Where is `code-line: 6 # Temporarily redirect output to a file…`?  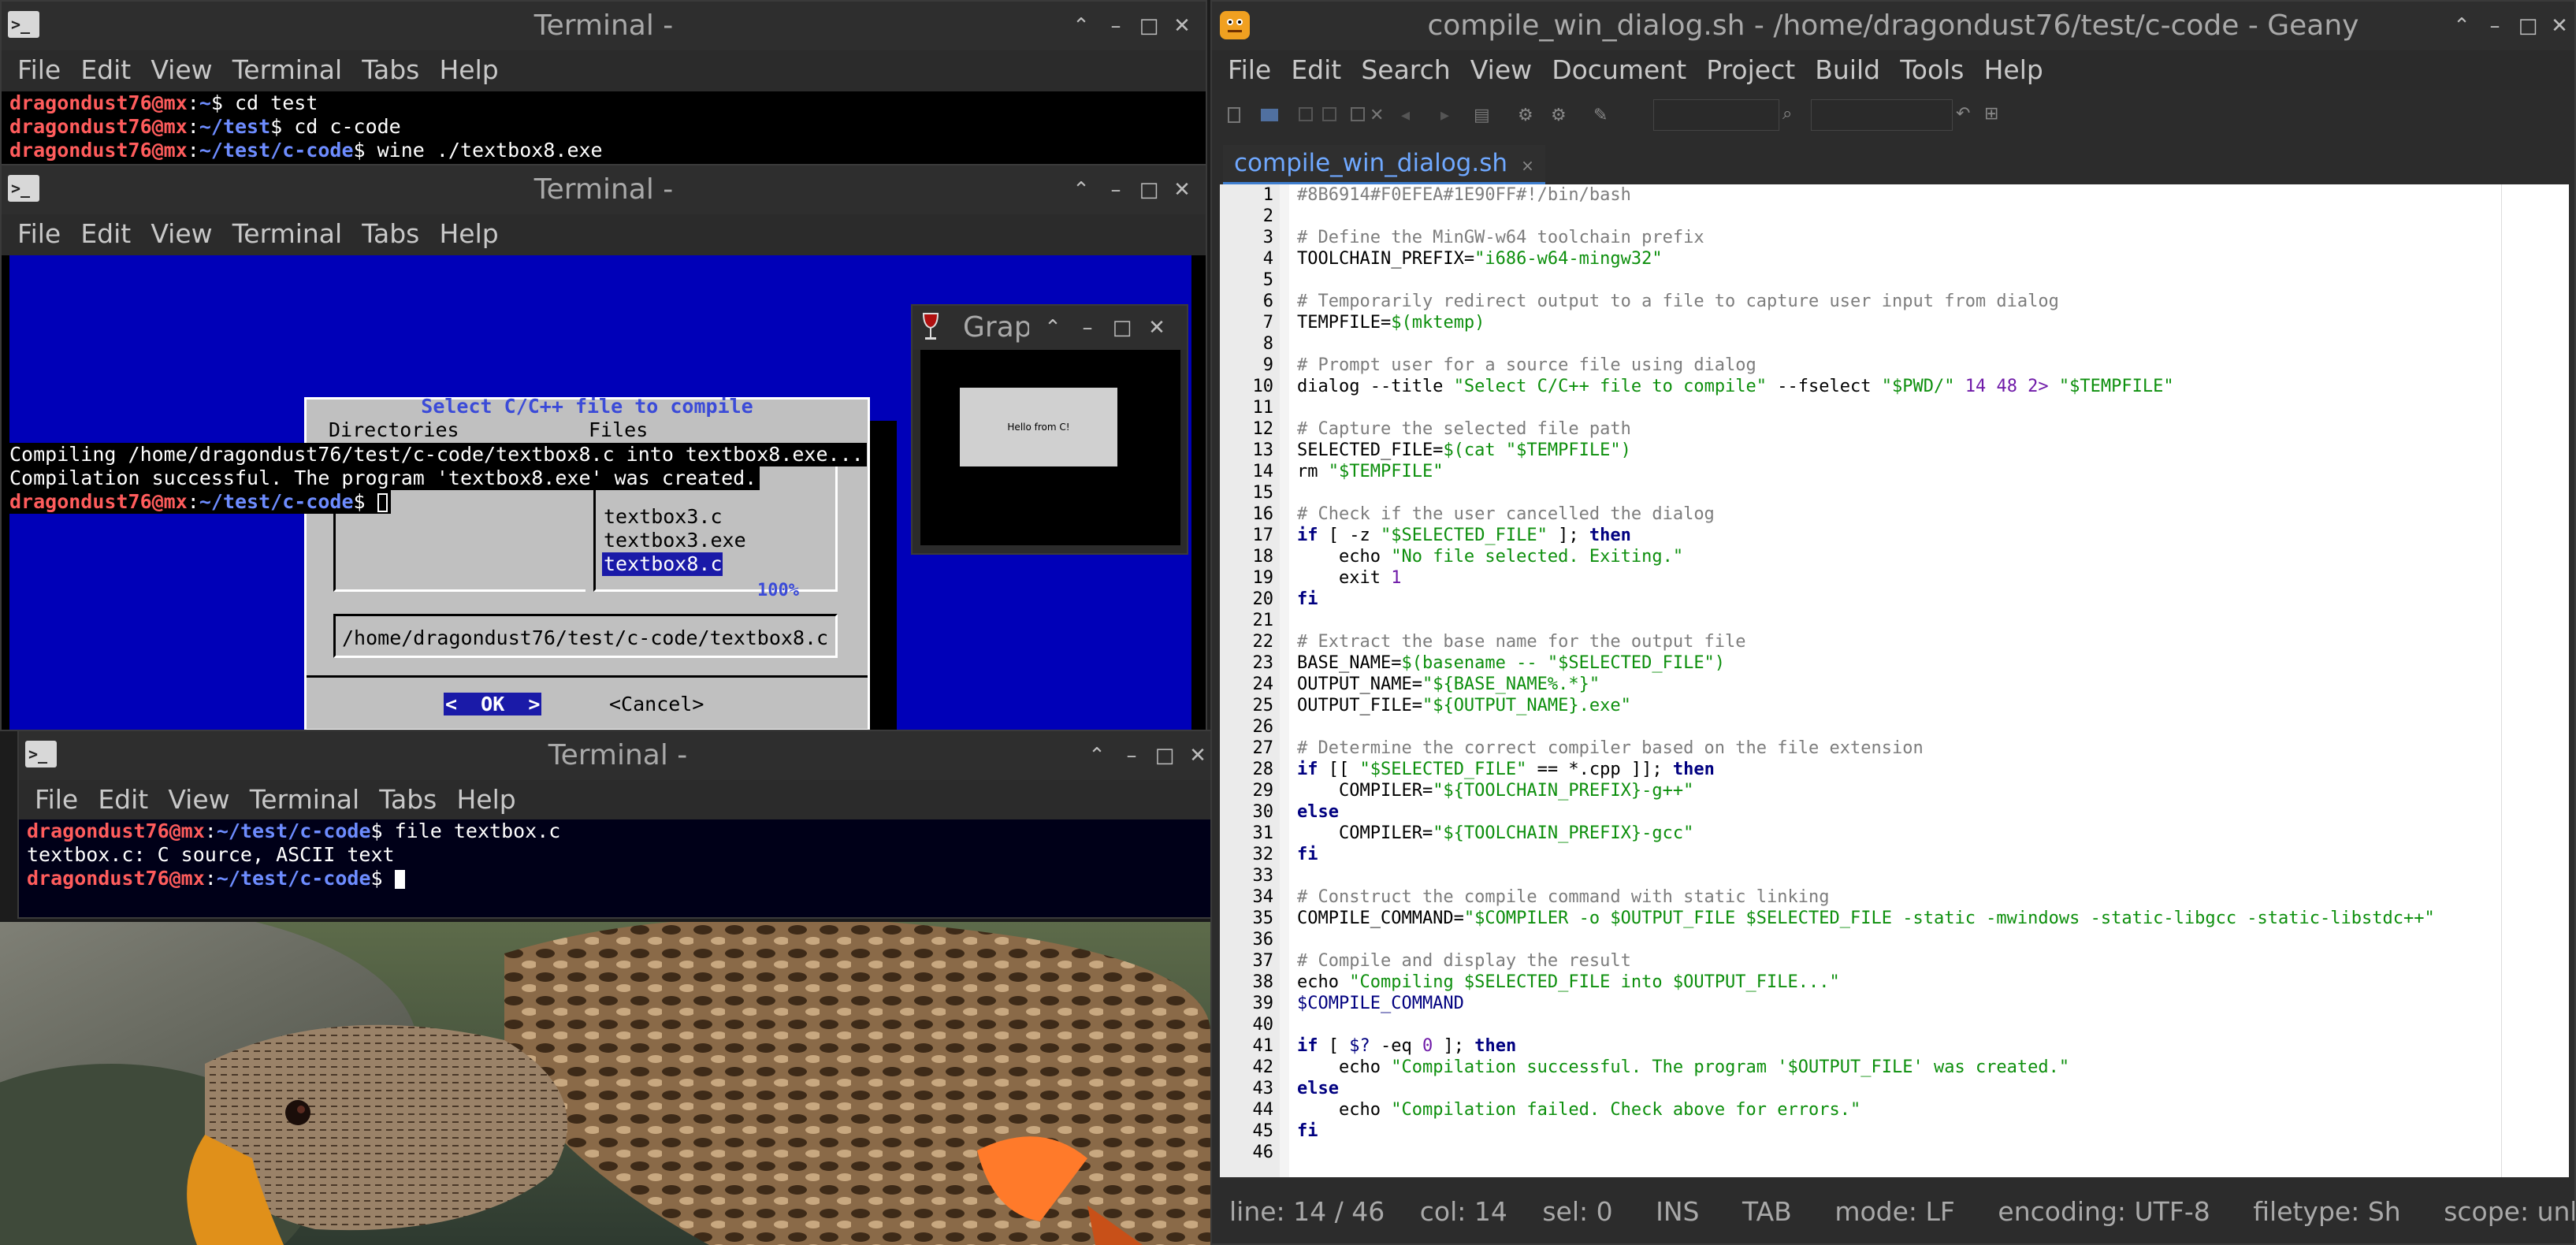
code-line: 6 # Temporarily redirect output to a file… is located at coordinates (1894, 301).